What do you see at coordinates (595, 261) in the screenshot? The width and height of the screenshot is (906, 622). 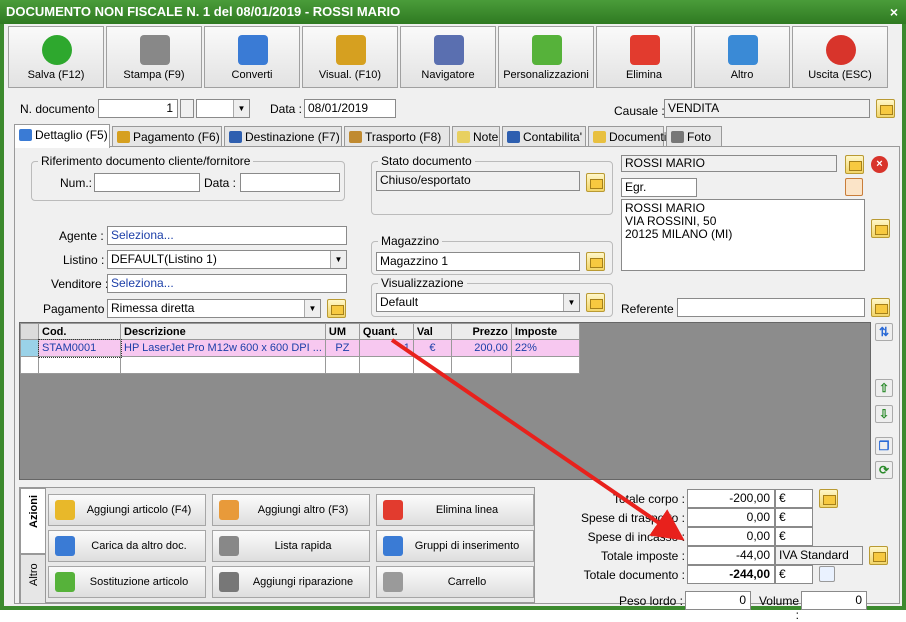 I see `magazzino-folder-icon` at bounding box center [595, 261].